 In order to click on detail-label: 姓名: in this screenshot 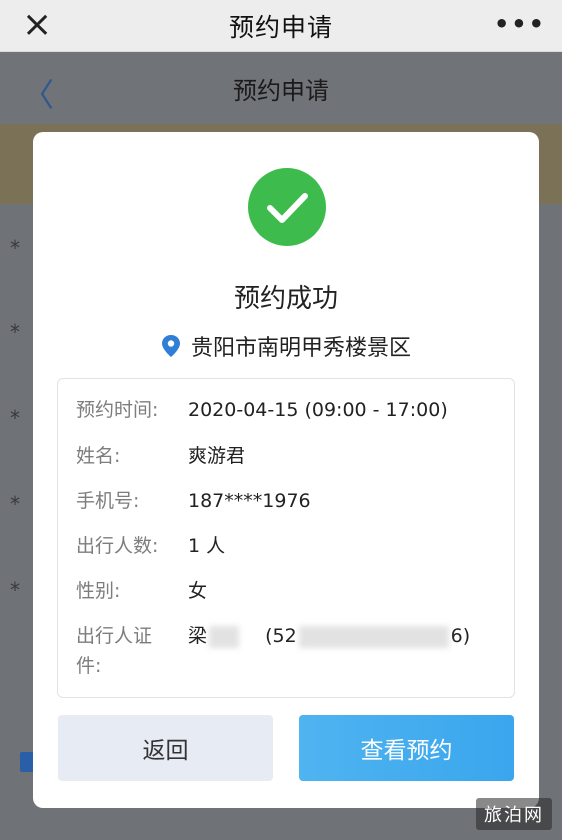, I will do `click(98, 456)`.